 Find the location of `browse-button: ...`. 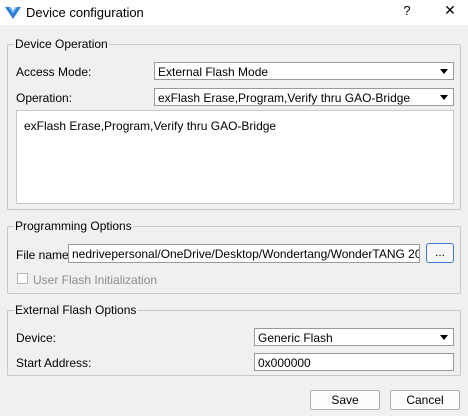

browse-button: ... is located at coordinates (440, 253).